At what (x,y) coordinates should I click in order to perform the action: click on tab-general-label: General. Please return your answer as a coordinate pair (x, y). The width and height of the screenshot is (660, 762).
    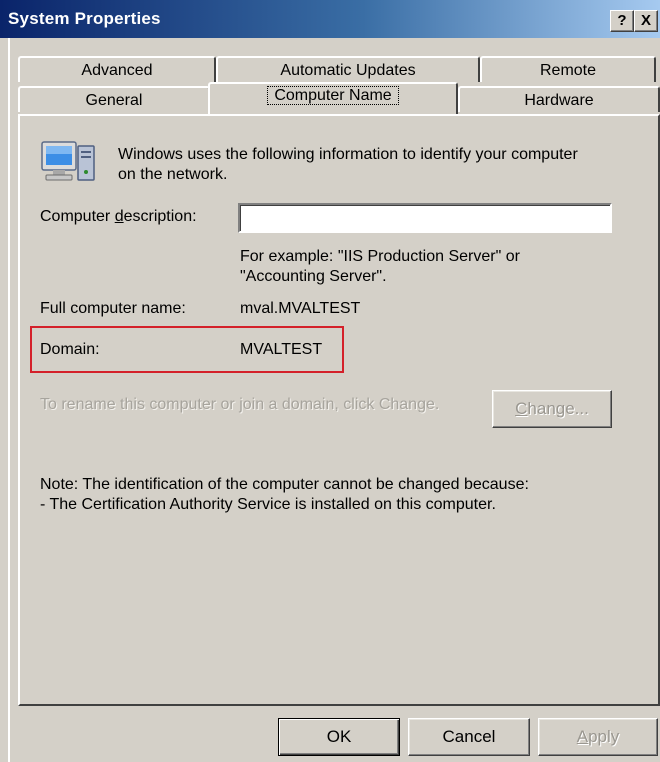
    Looking at the image, I should click on (114, 100).